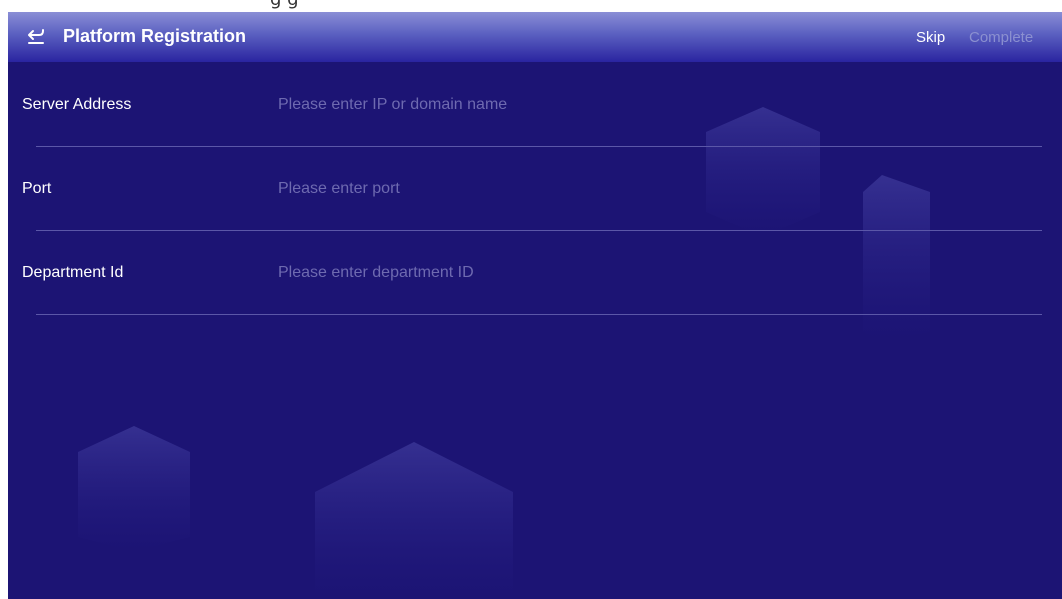  I want to click on port-label: Port, so click(37, 188).